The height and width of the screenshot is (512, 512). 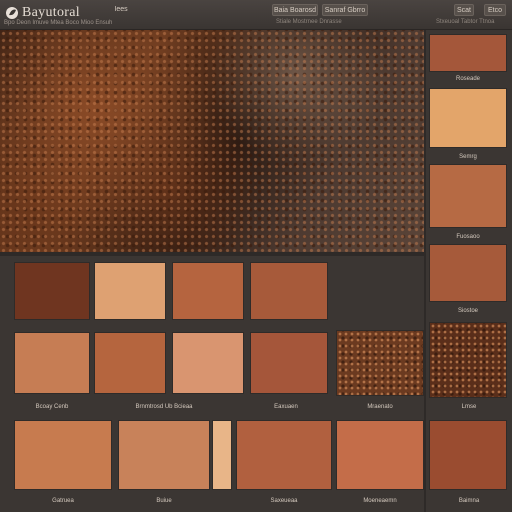 I want to click on toolbar-button-2: Sanraf Gbrro, so click(x=345, y=10).